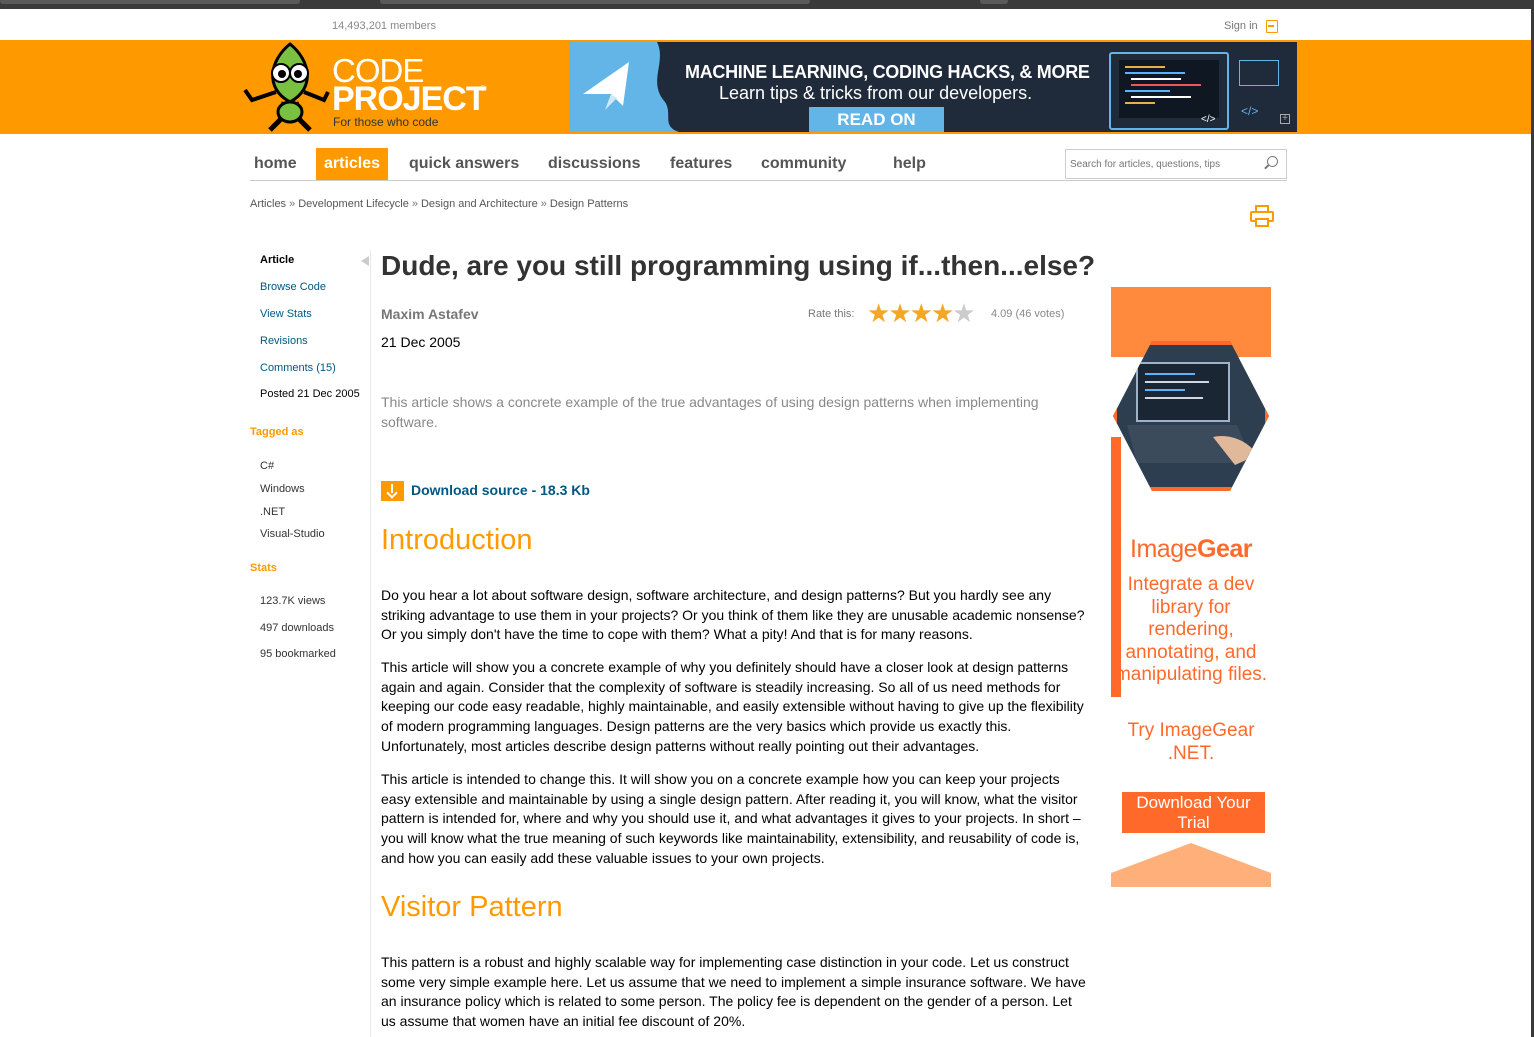 Image resolution: width=1534 pixels, height=1037 pixels. I want to click on ad-download-trial-button: Download Your Trial, so click(1193, 812).